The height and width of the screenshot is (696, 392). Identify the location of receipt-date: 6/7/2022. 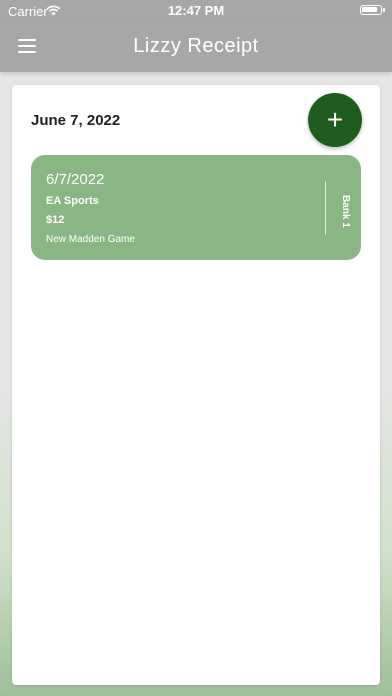
(75, 179).